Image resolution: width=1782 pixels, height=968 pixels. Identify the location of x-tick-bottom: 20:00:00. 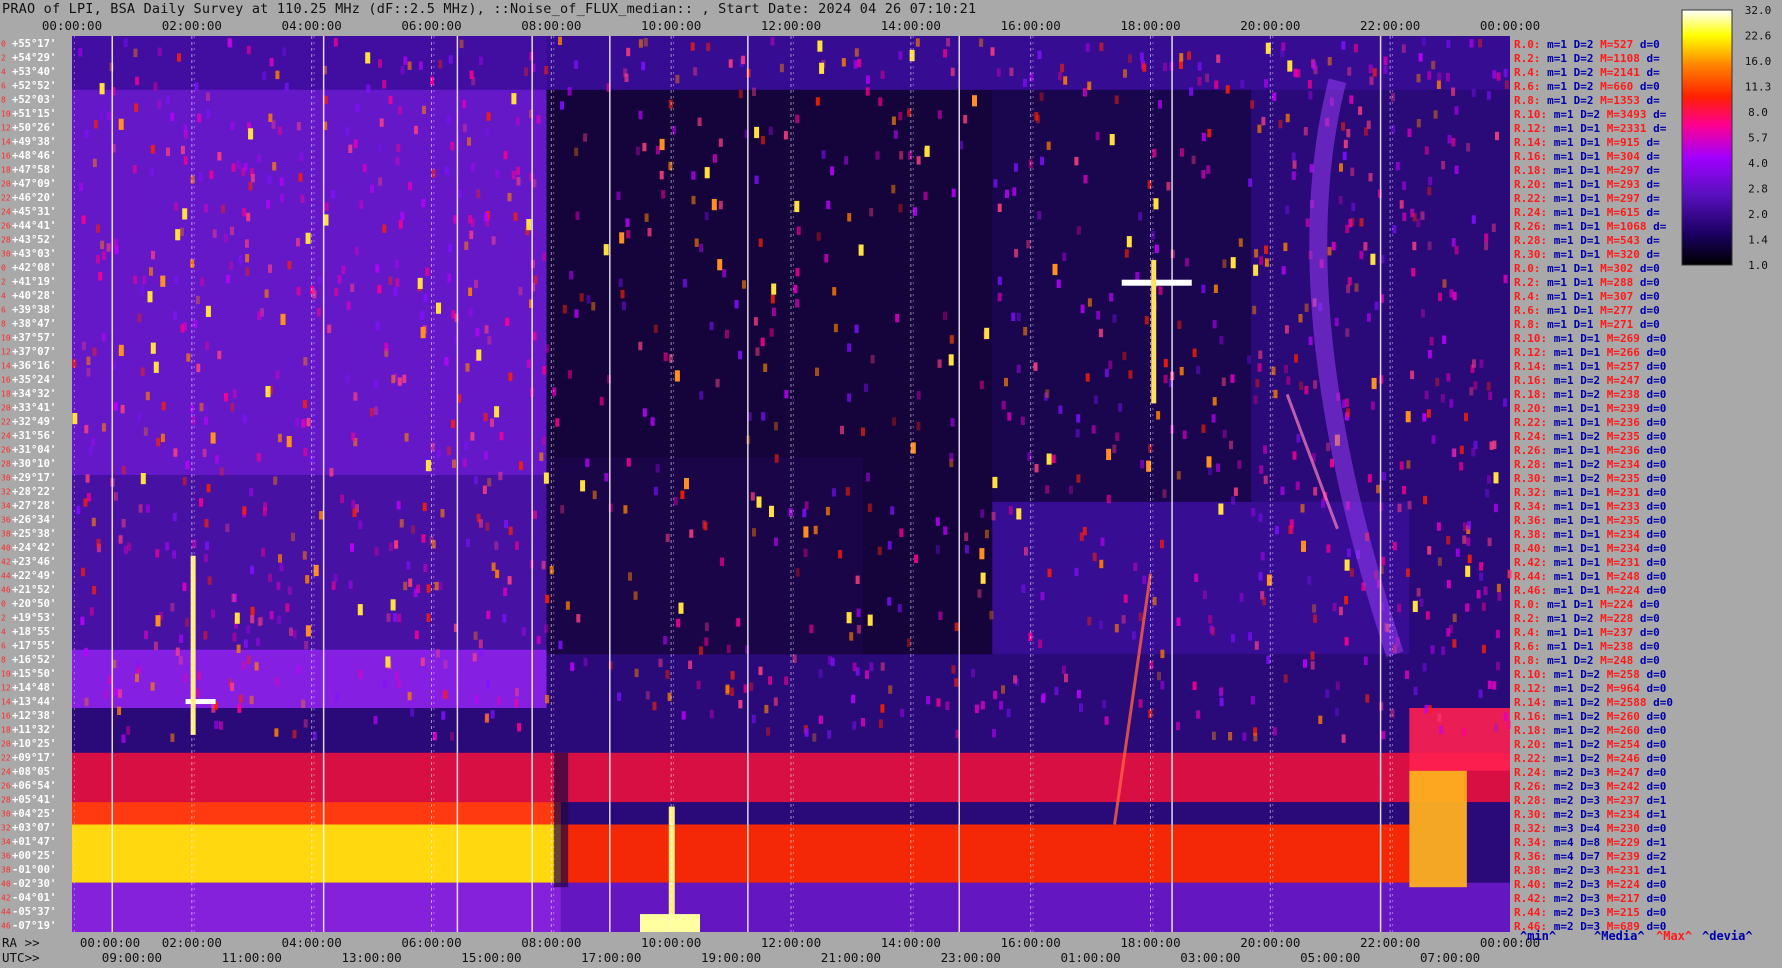
(1270, 942).